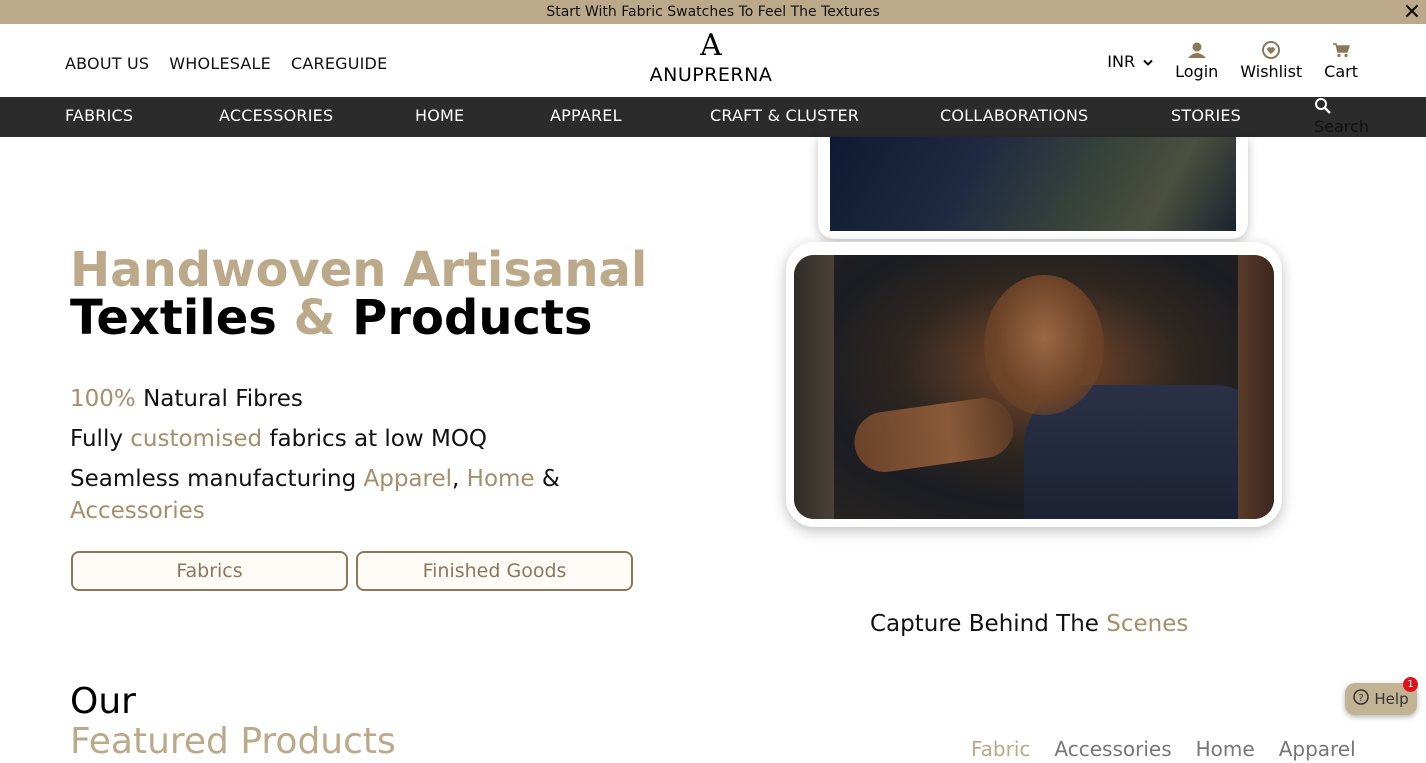 This screenshot has width=1426, height=763. Describe the element at coordinates (1317, 749) in the screenshot. I see `tab-apparel: Apparel` at that location.